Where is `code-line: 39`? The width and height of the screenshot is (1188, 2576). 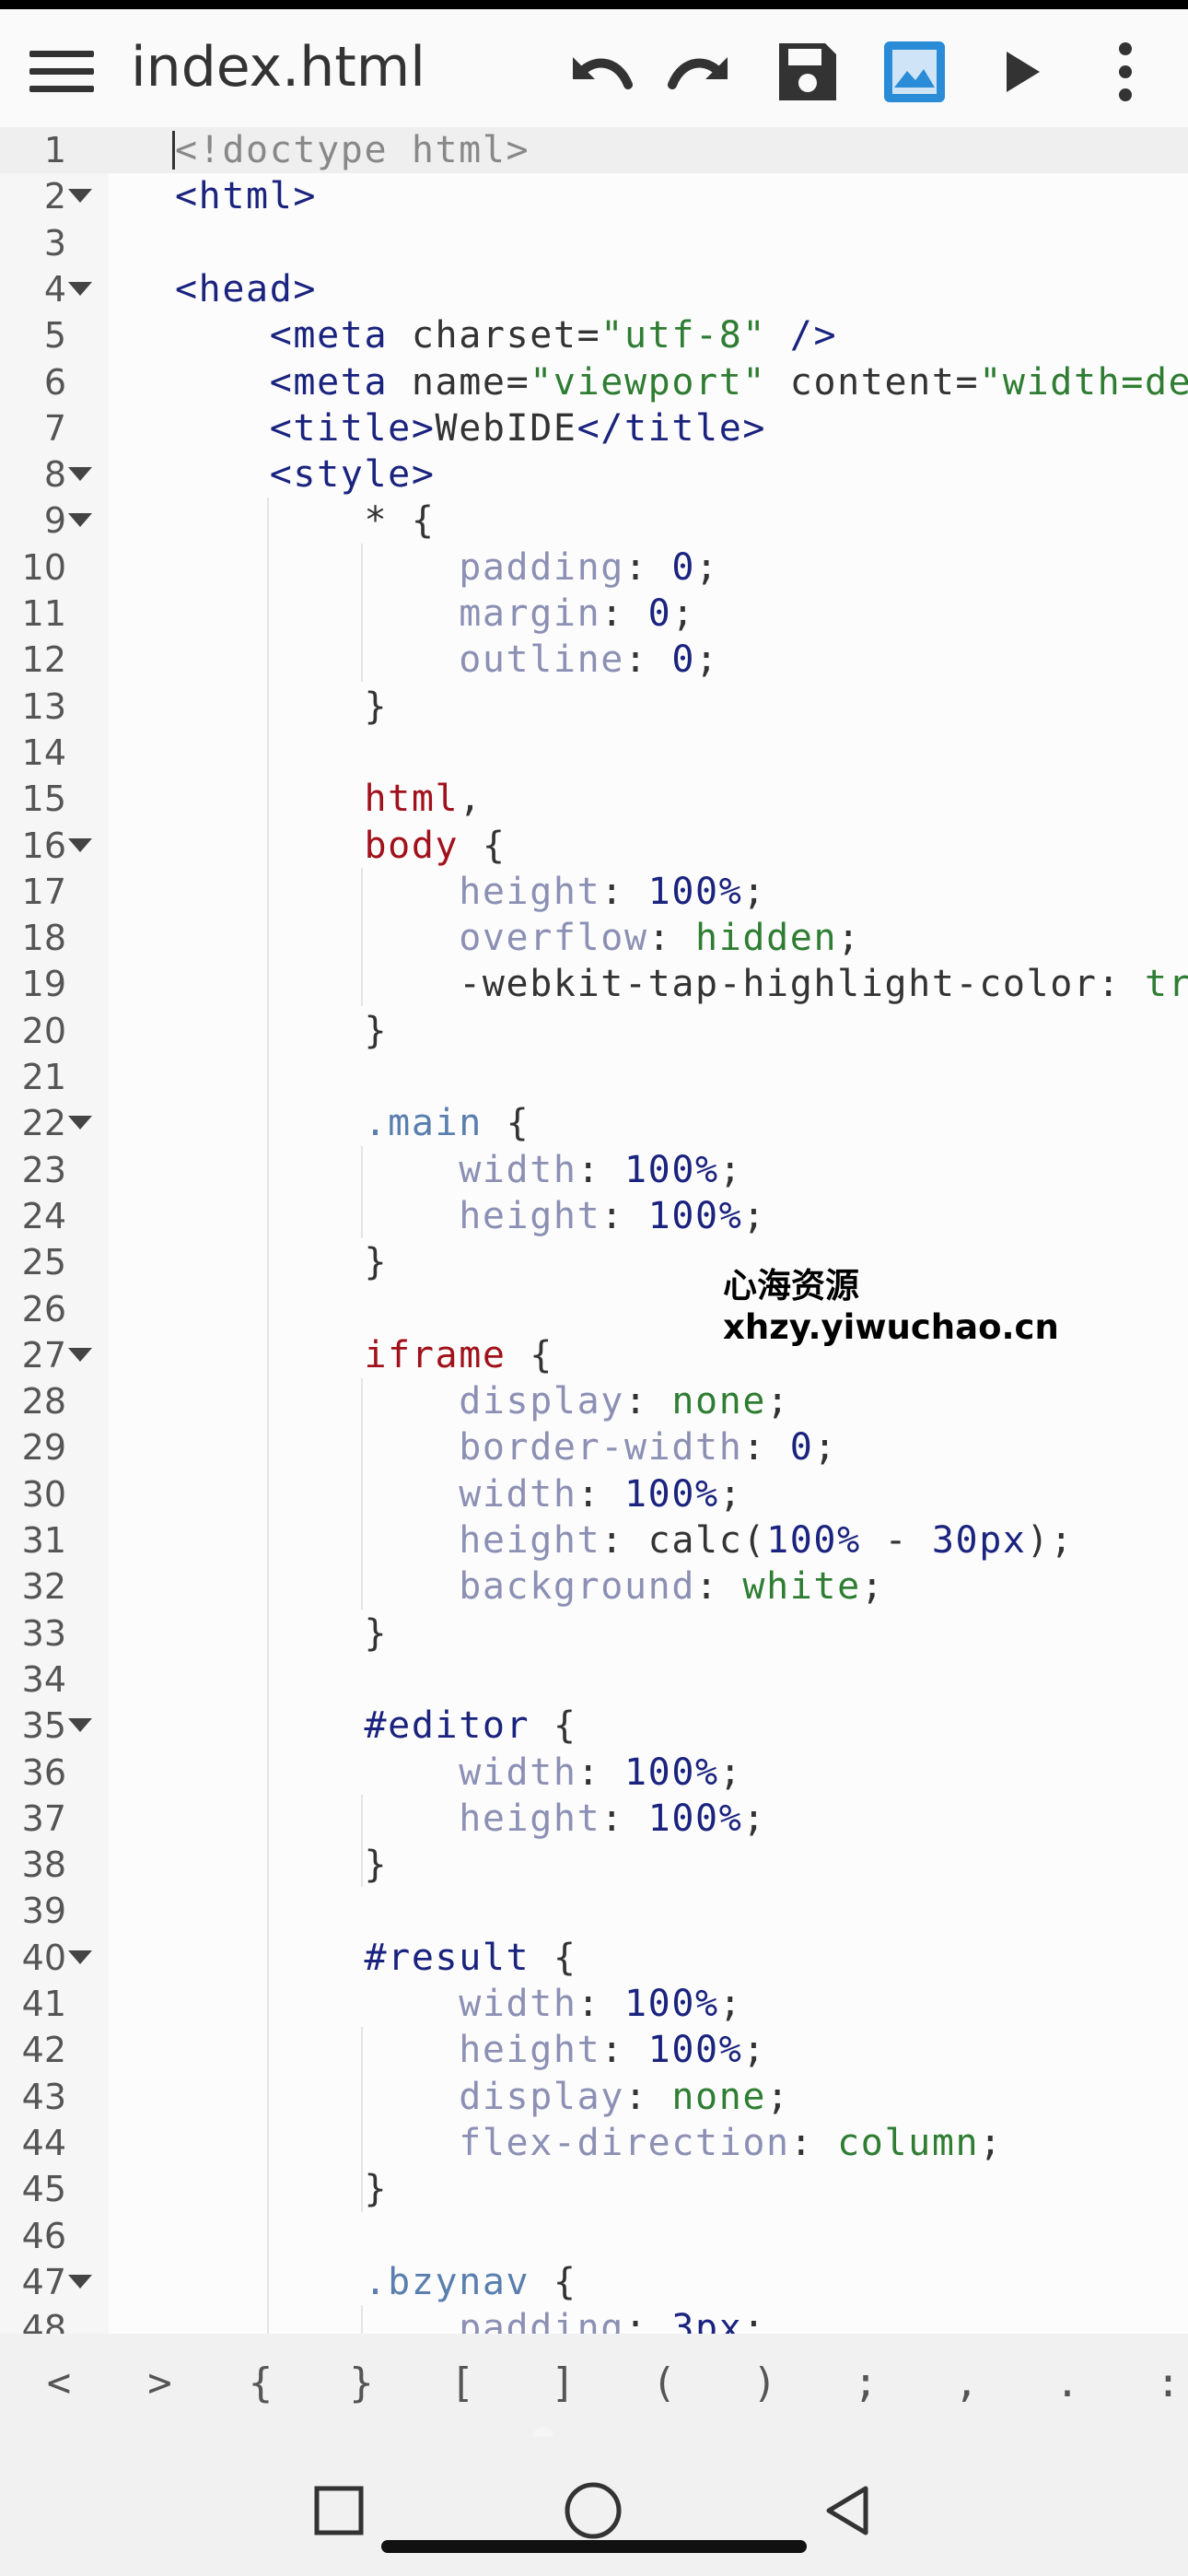 code-line: 39 is located at coordinates (594, 1911).